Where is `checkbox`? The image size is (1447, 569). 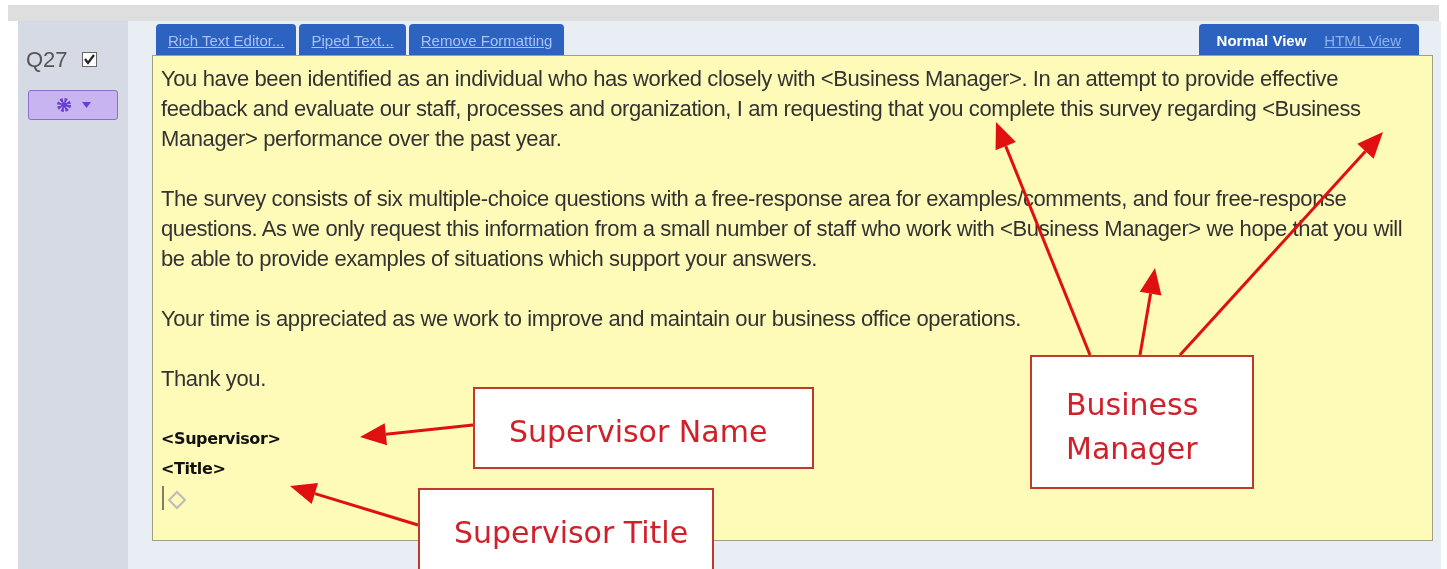
checkbox is located at coordinates (89, 59).